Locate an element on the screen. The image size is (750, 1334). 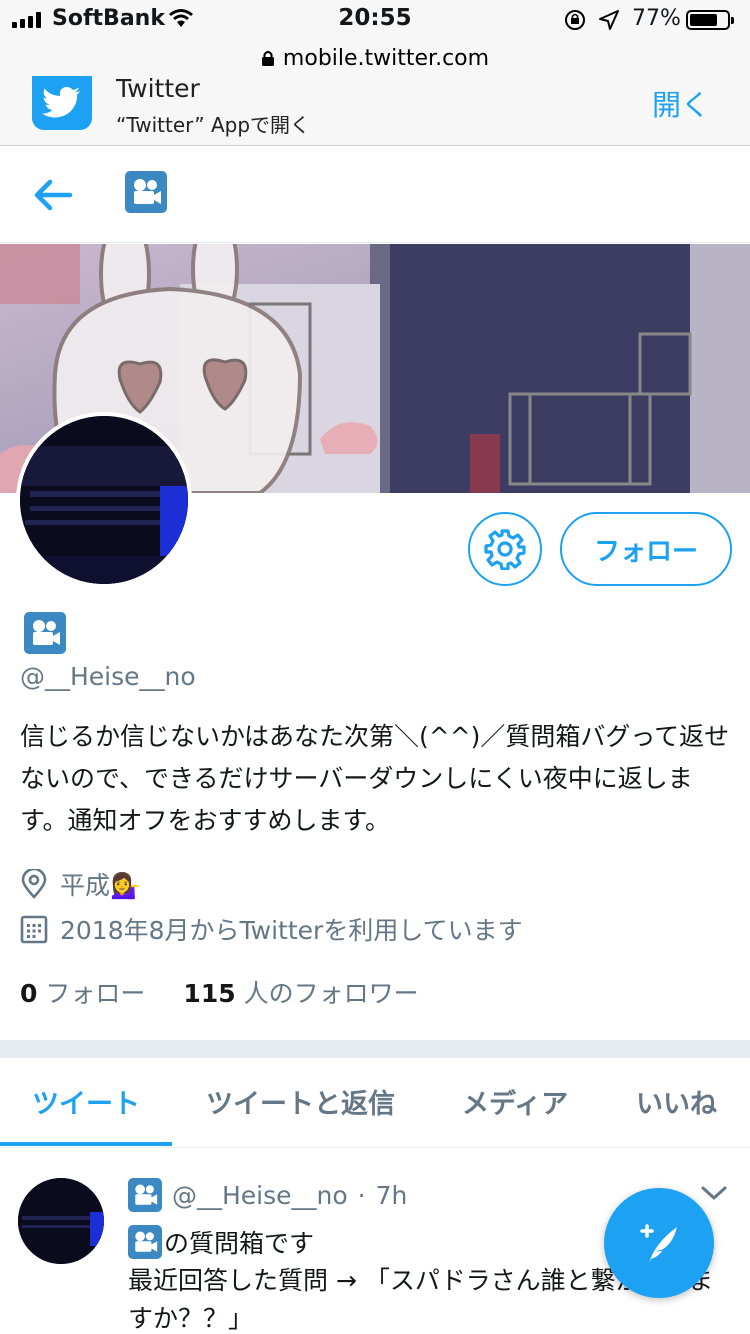
open-in-app-banner: Twitter “Twitter” Appで開く 開く is located at coordinates (375, 111).